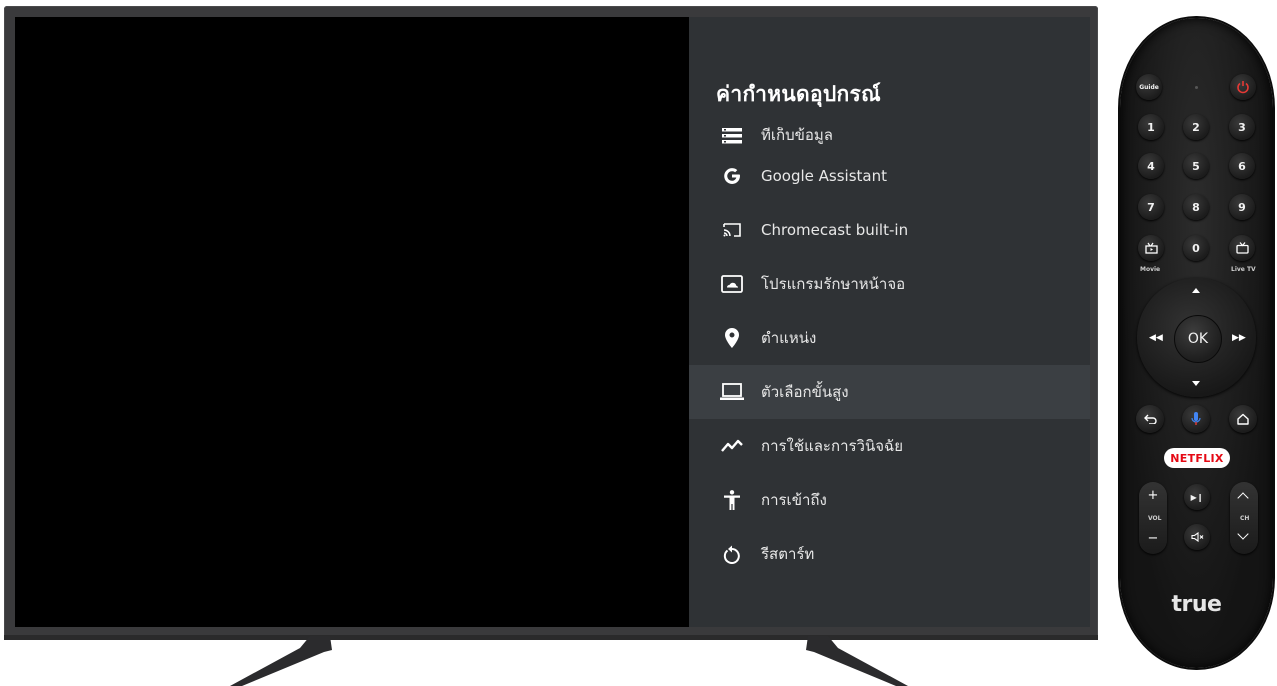 The width and height of the screenshot is (1277, 686). I want to click on menu-item-label: โปรแกรมรักษาหน้าจอ, so click(833, 284).